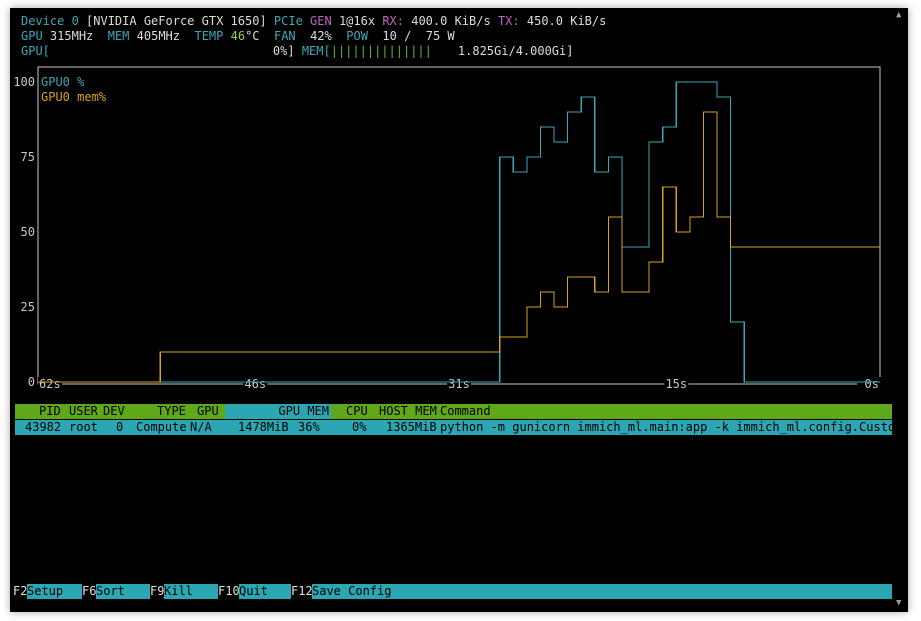 The width and height of the screenshot is (921, 621). What do you see at coordinates (263, 427) in the screenshot?
I see `row-gpu-mem: 1478MiB` at bounding box center [263, 427].